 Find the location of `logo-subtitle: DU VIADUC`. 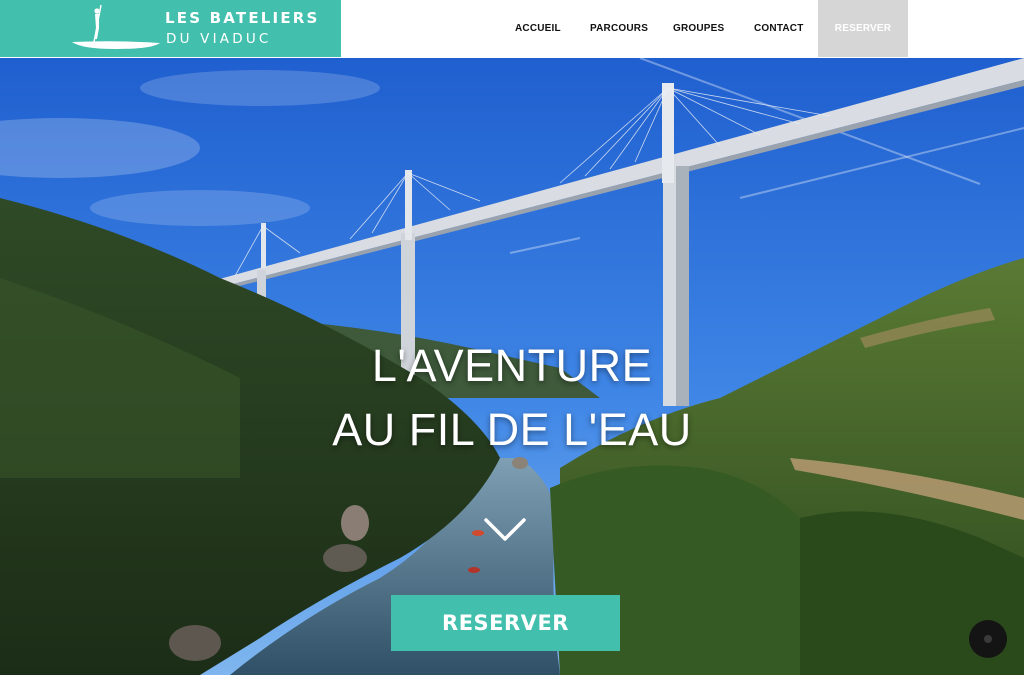

logo-subtitle: DU VIADUC is located at coordinates (219, 39).